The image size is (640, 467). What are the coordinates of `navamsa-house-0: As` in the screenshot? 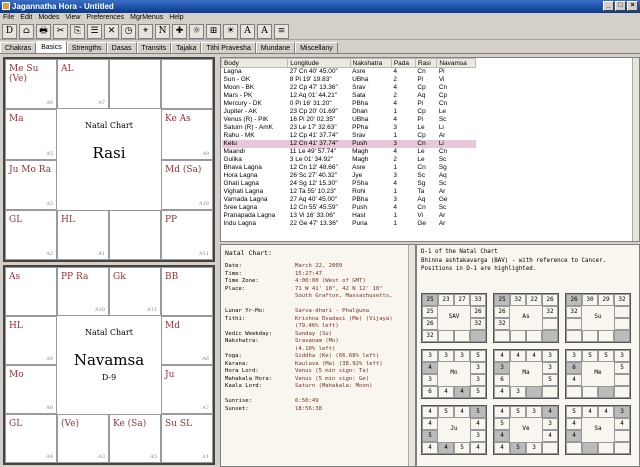 It's located at (31, 291).